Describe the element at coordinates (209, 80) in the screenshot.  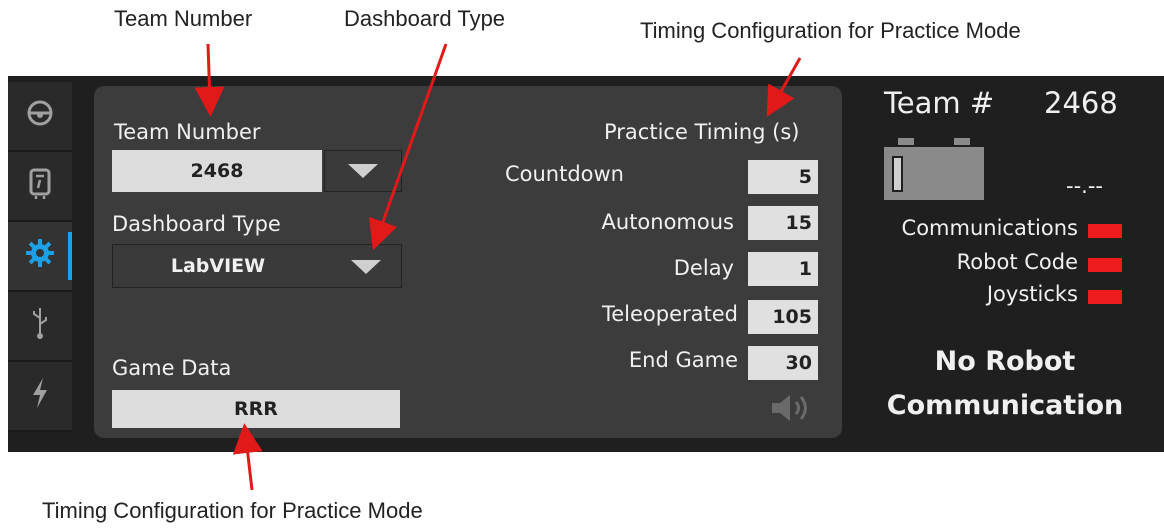
I see `team-number-arrow` at that location.